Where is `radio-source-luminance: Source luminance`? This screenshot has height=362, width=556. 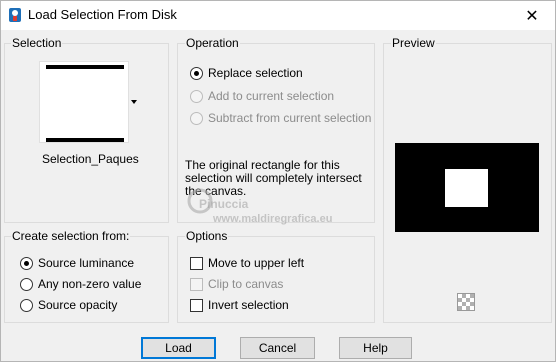
radio-source-luminance: Source luminance is located at coordinates (77, 263).